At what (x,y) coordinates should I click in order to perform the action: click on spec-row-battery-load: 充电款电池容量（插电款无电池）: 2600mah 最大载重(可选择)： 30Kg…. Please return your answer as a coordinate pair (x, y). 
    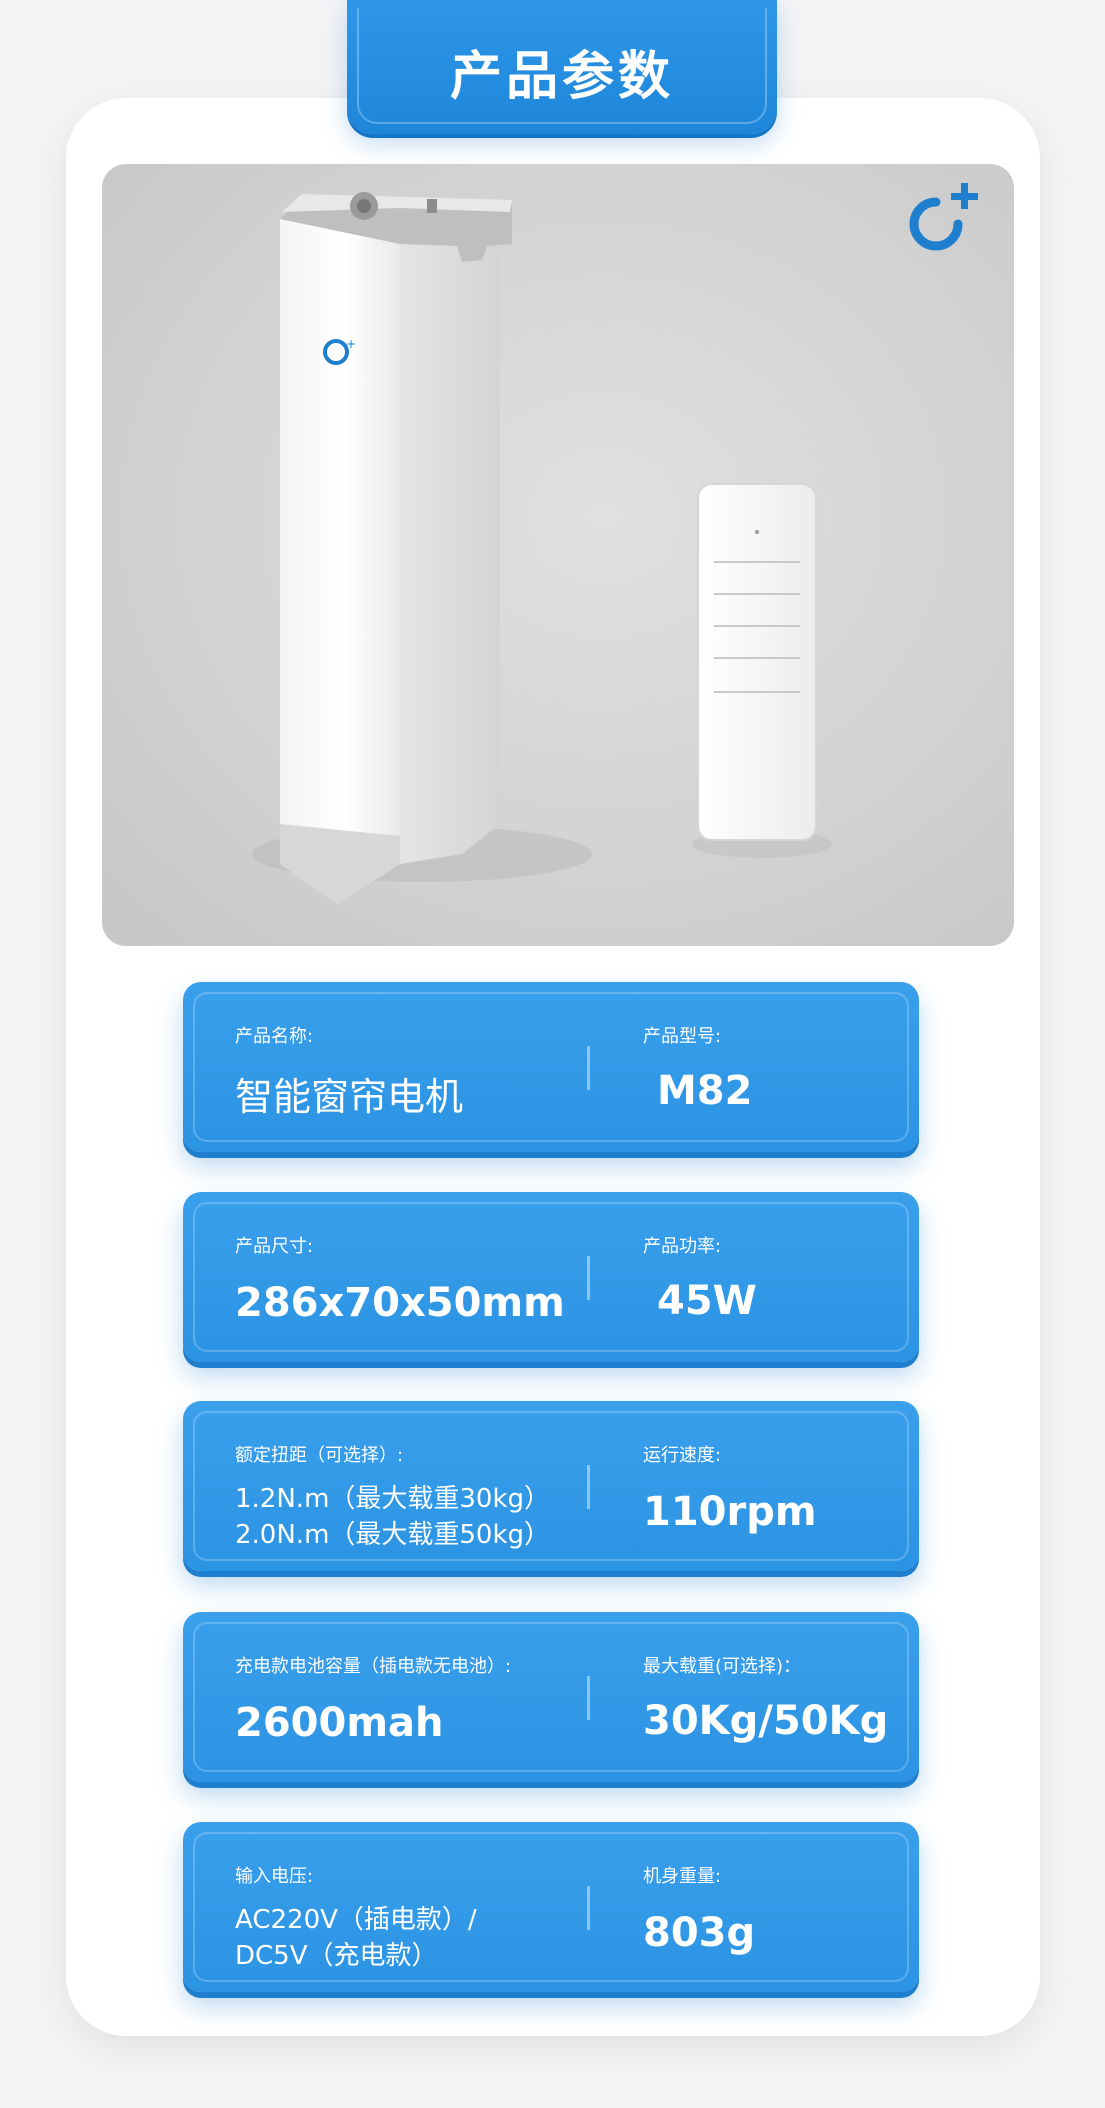
    Looking at the image, I should click on (551, 1697).